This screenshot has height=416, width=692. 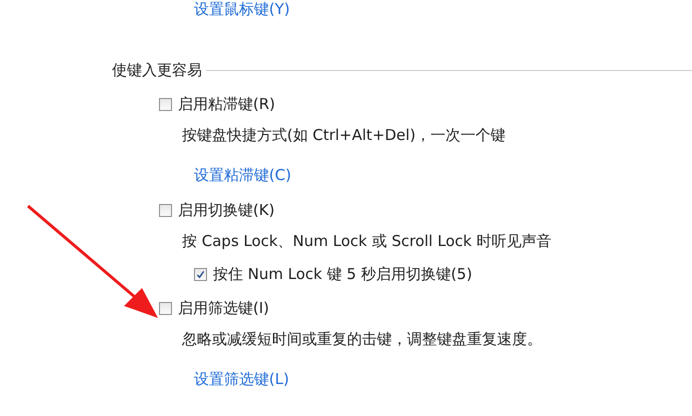 What do you see at coordinates (224, 308) in the screenshot?
I see `checkbox-label: 启用筛选键(I)` at bounding box center [224, 308].